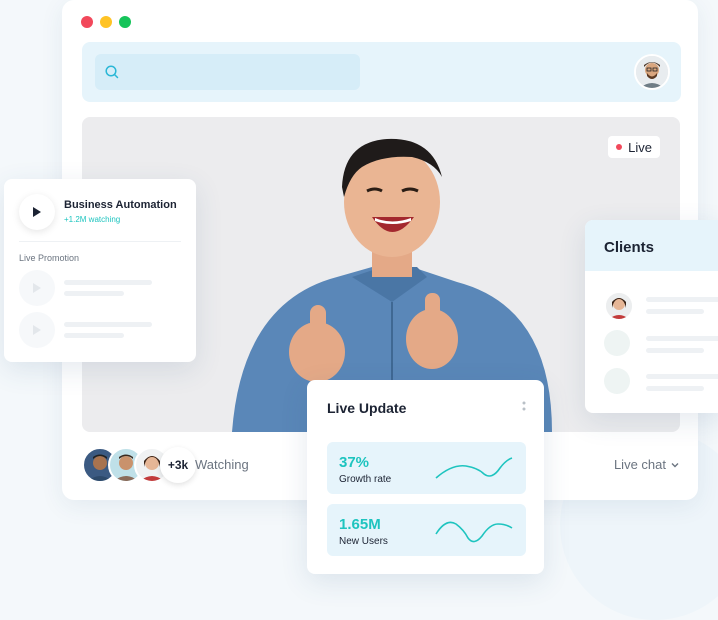 This screenshot has width=718, height=620. What do you see at coordinates (100, 241) in the screenshot?
I see `divider` at bounding box center [100, 241].